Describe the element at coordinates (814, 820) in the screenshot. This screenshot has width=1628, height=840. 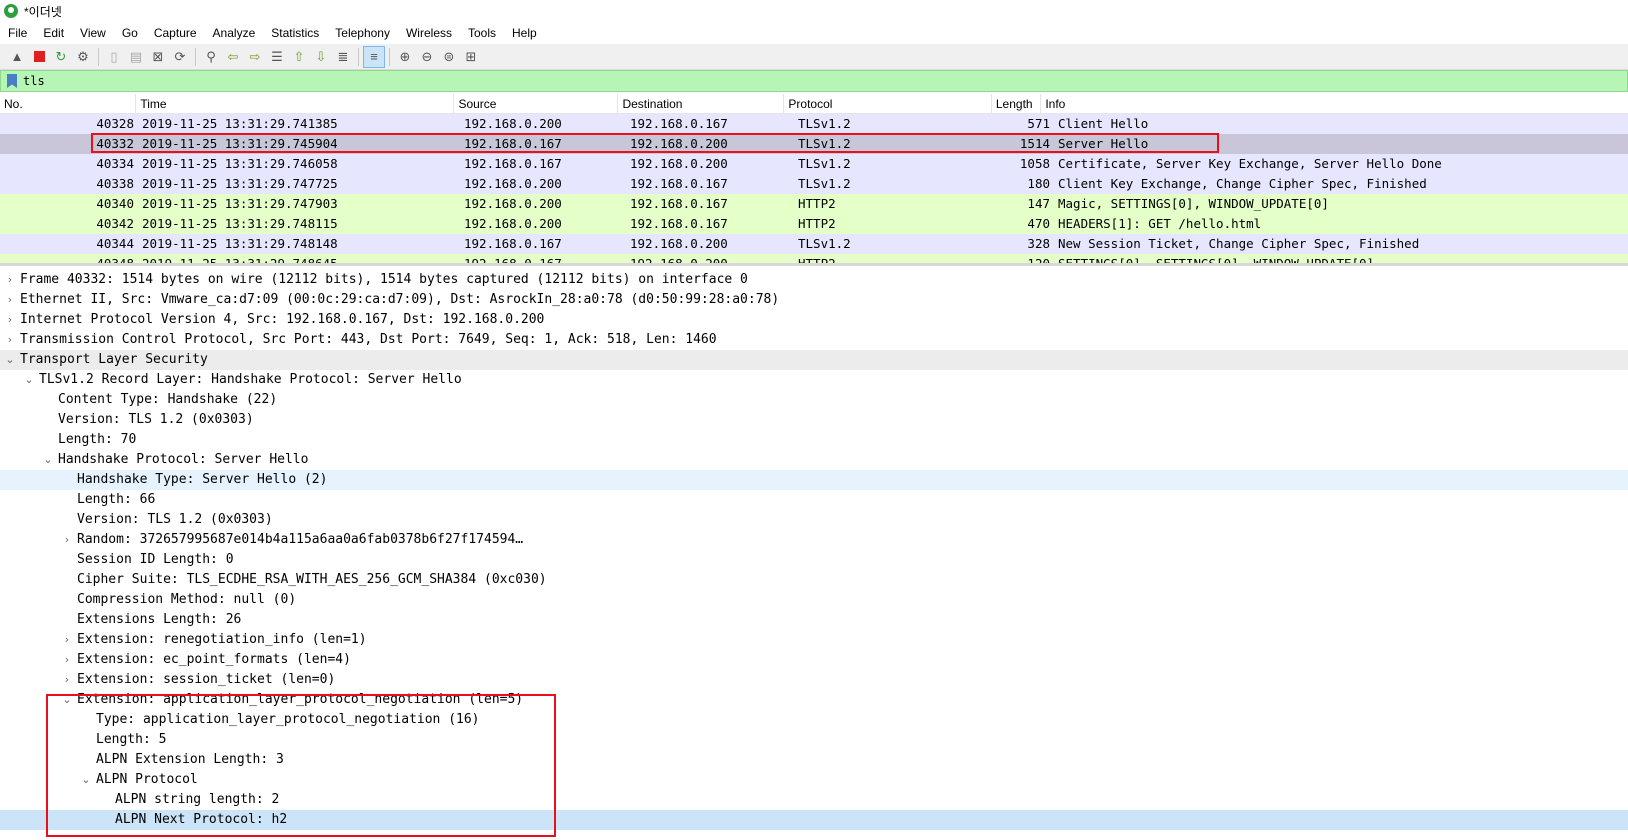
I see `detail-tree-row: ALPN Next Protocol: h2` at that location.